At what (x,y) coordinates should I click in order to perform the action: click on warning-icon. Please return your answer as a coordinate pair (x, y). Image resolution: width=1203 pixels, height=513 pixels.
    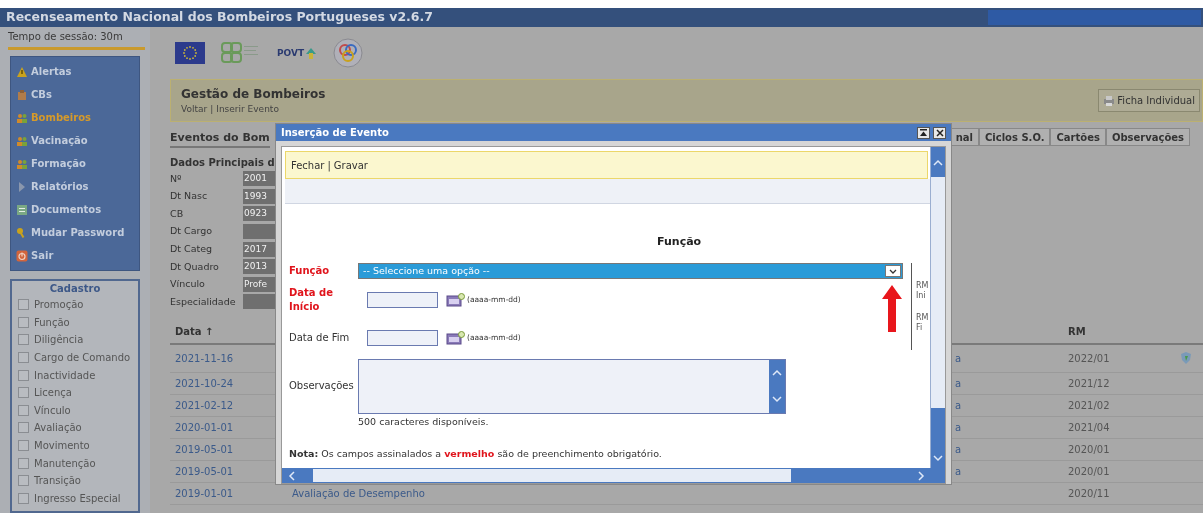
    Looking at the image, I should click on (22, 71).